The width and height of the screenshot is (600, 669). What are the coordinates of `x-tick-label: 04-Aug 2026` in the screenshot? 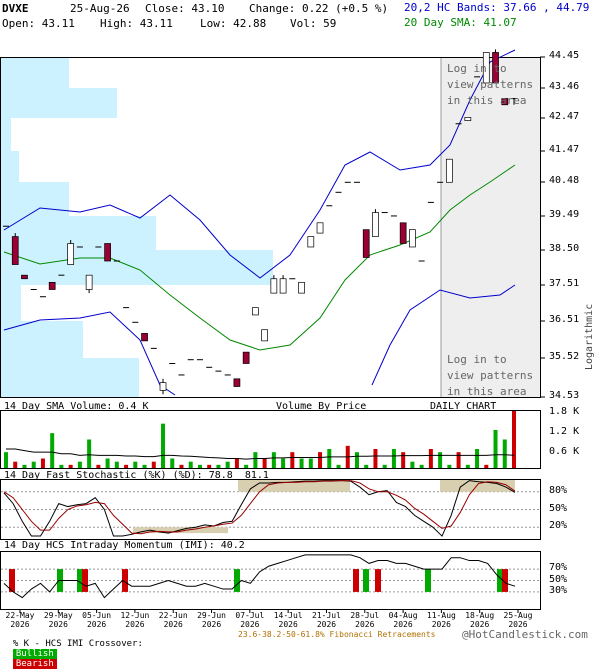 It's located at (403, 620).